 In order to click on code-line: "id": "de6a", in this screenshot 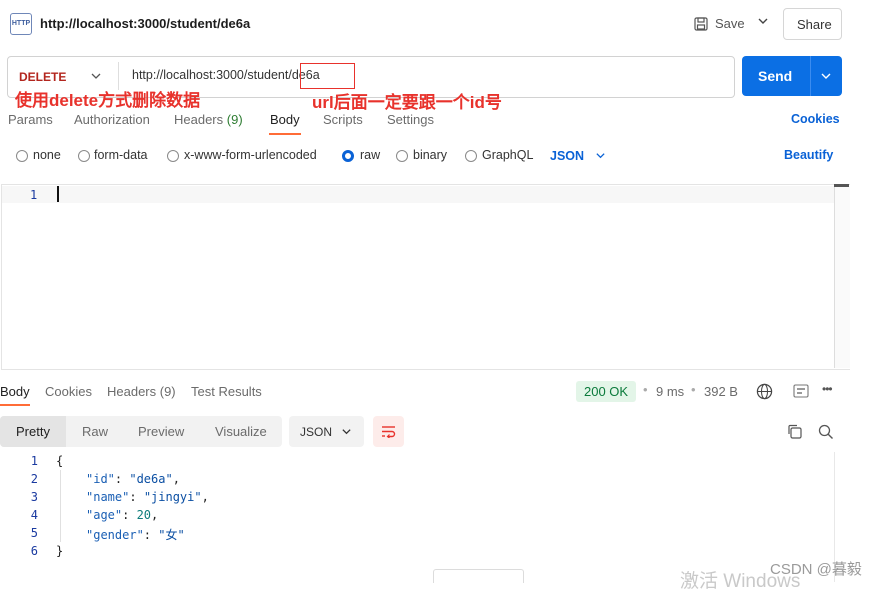, I will do `click(133, 479)`.